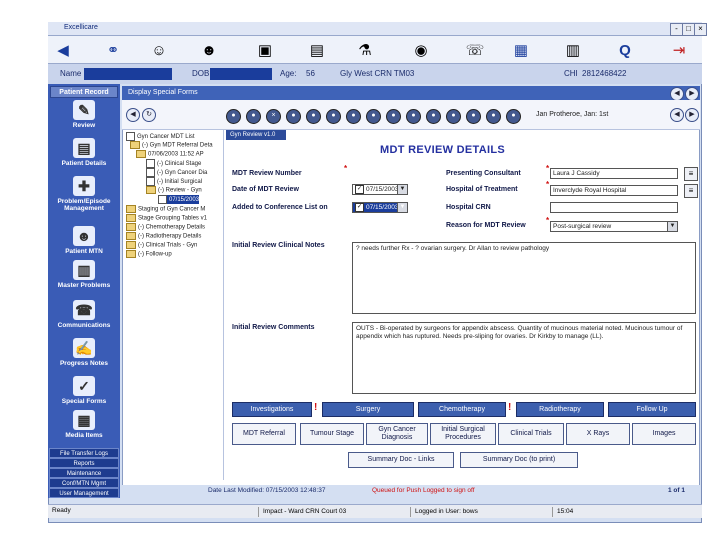 This screenshot has height=540, width=720. I want to click on tree-item: Staging of Gyn Cancer M, so click(165, 209).